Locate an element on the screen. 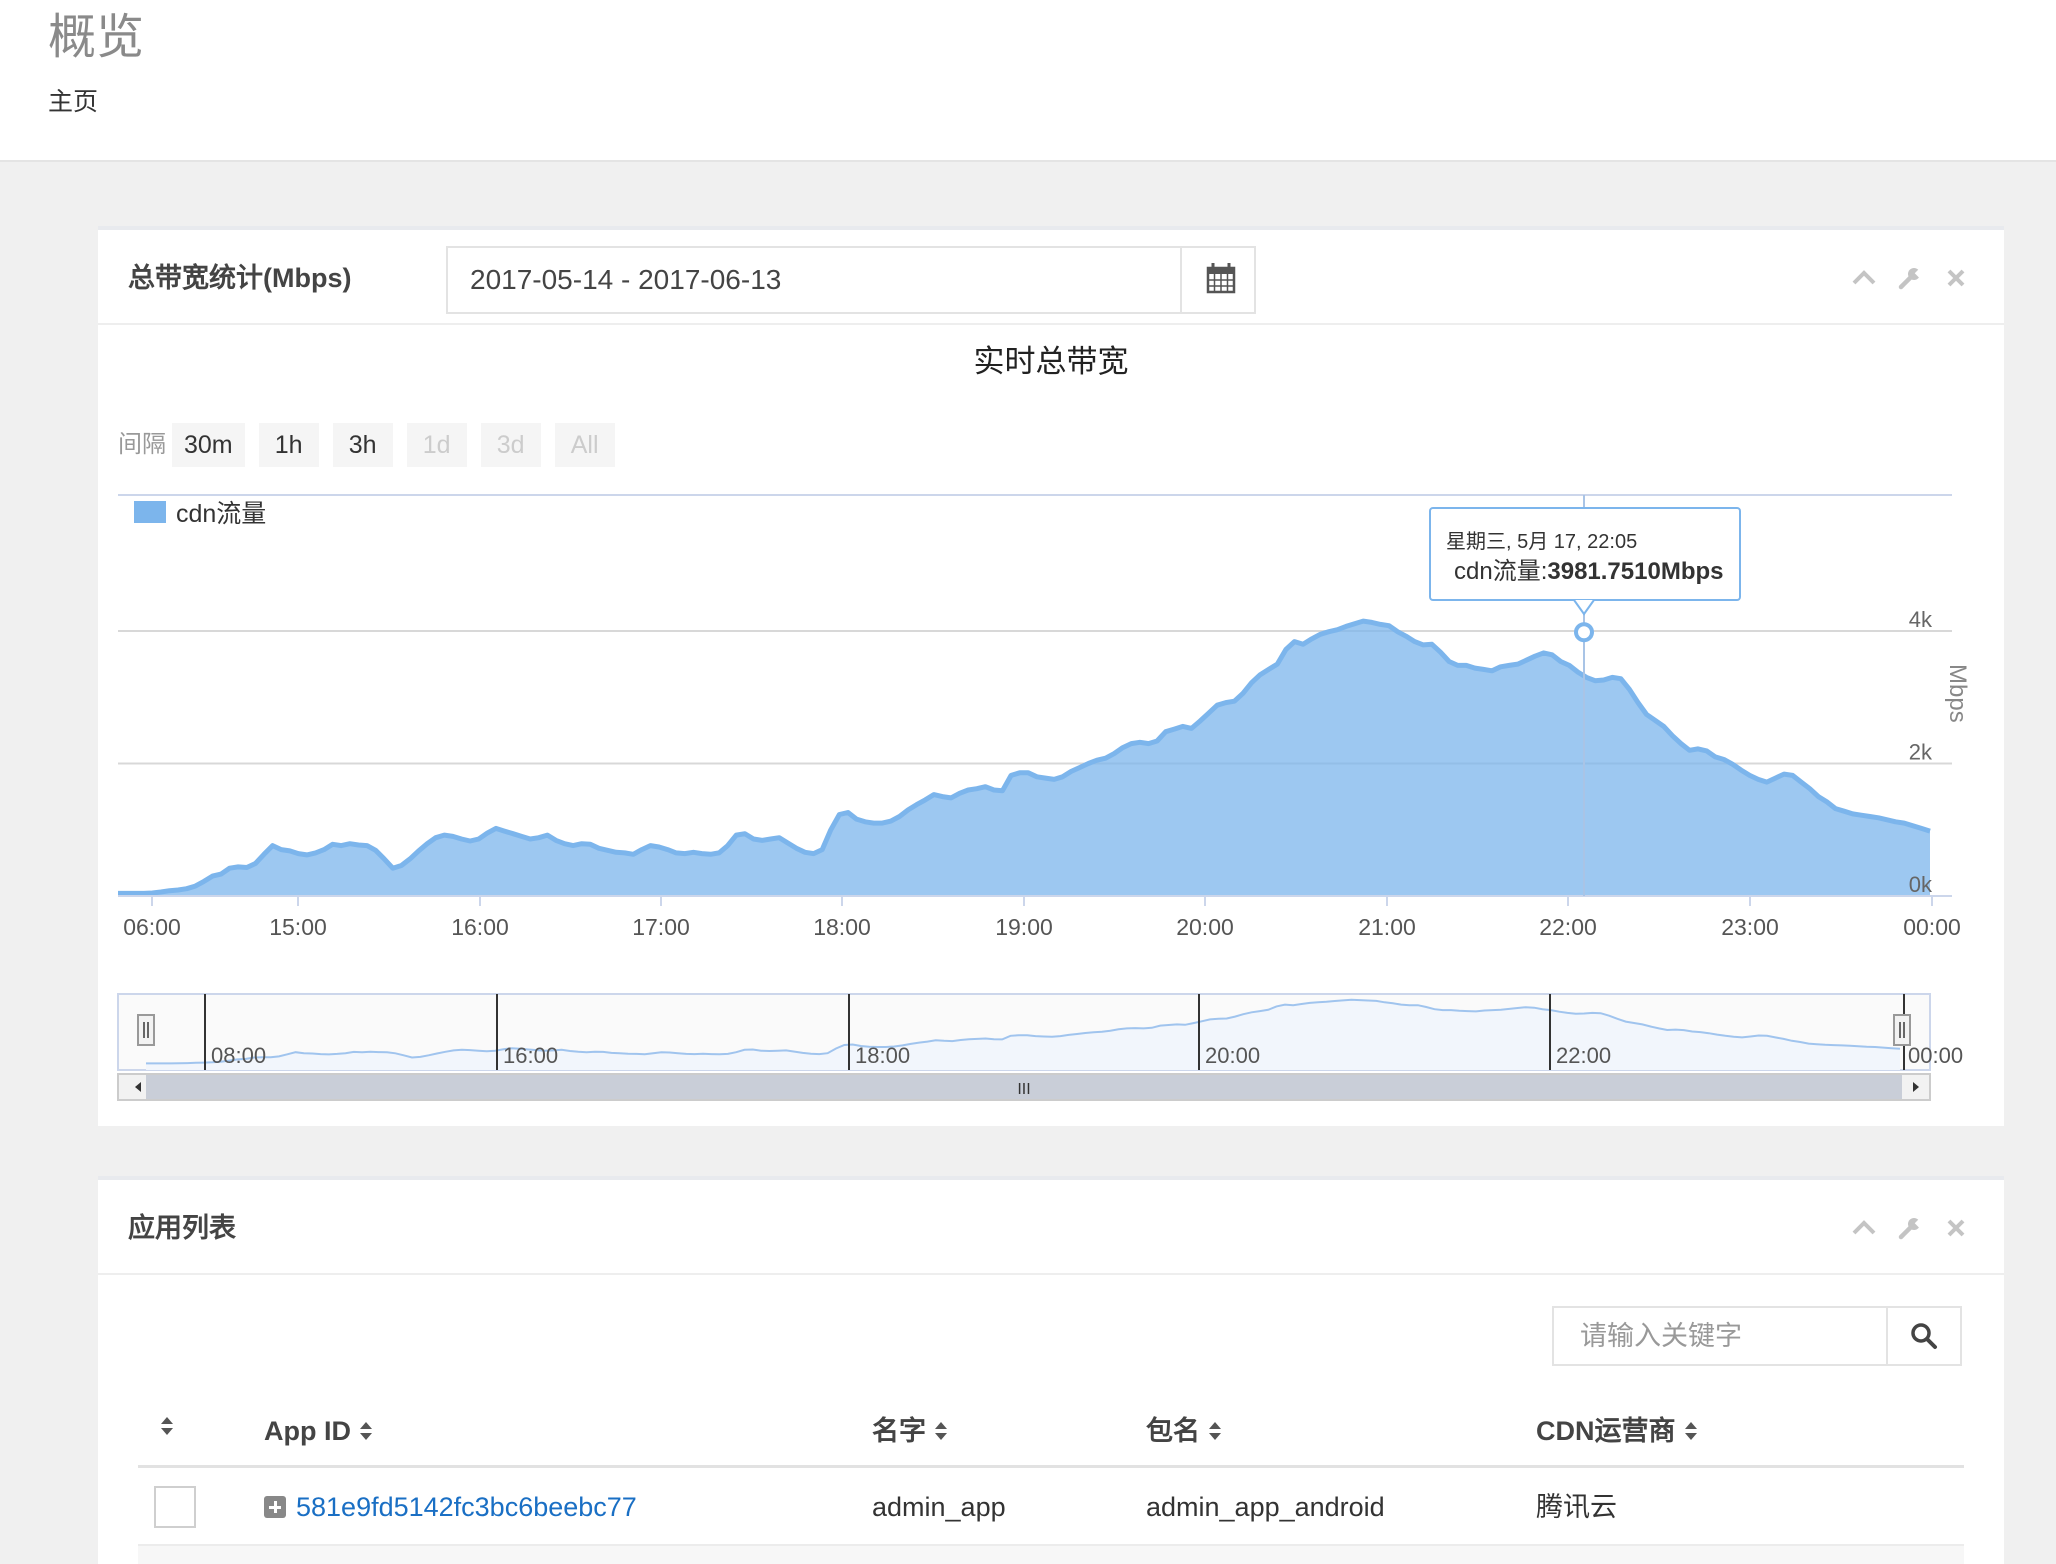  legend-label: cdn流量 is located at coordinates (221, 514).